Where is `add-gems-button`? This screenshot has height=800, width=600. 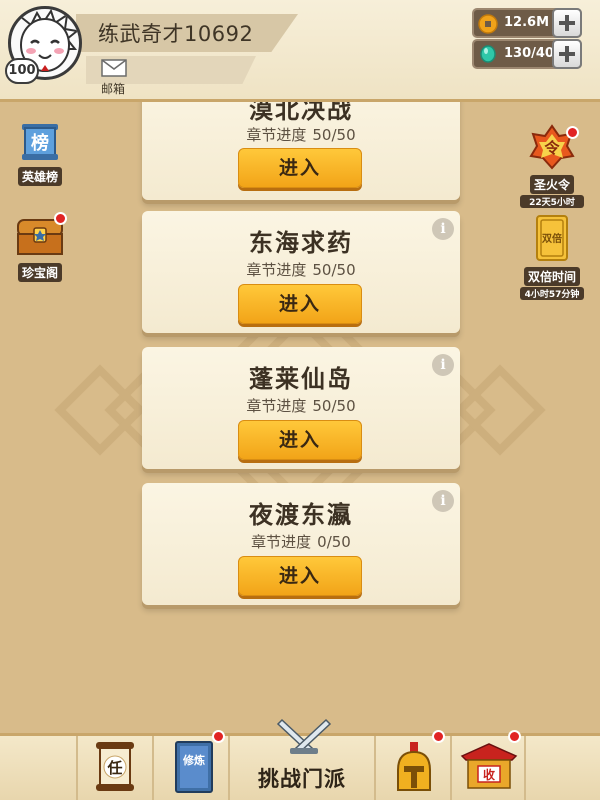 add-gems-button is located at coordinates (567, 54).